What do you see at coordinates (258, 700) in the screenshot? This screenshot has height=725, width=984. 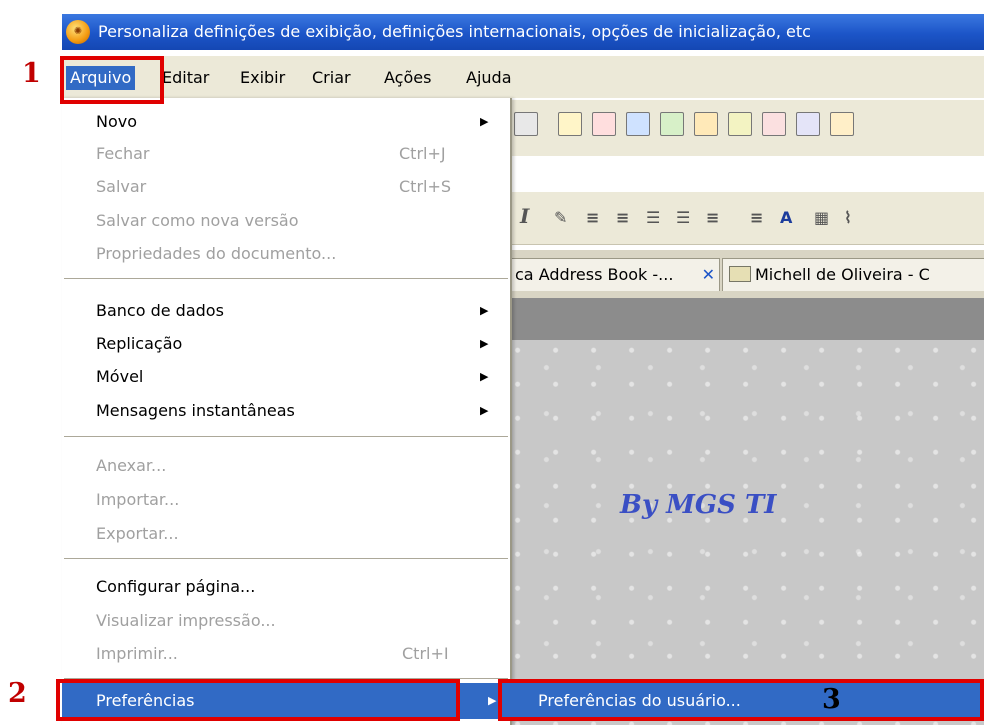 I see `highlight-box-preferencias` at bounding box center [258, 700].